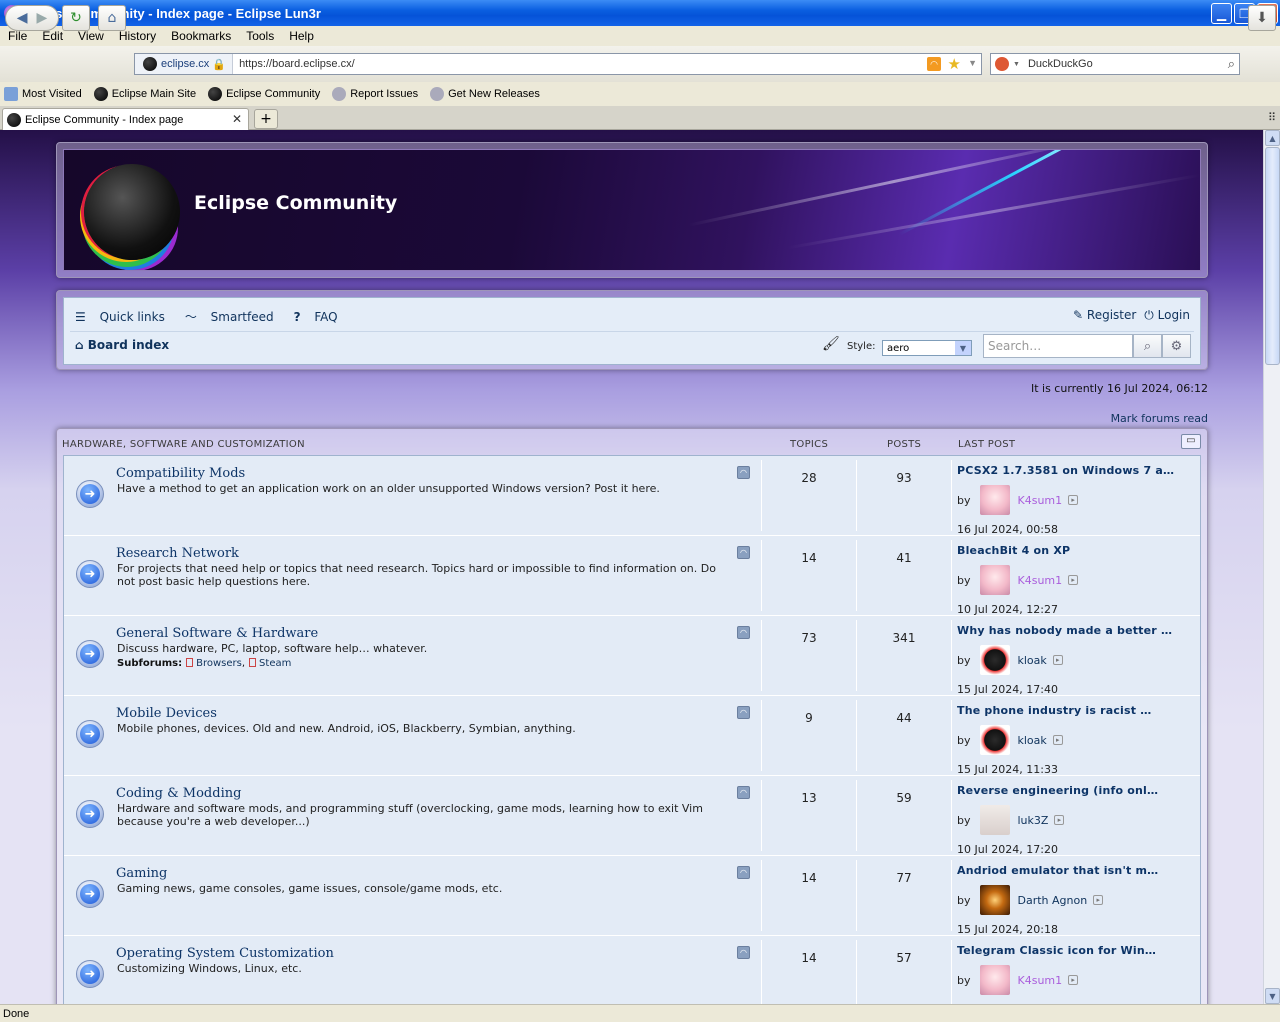 The height and width of the screenshot is (1022, 1280). I want to click on advanced-search-button: ⚙, so click(1176, 346).